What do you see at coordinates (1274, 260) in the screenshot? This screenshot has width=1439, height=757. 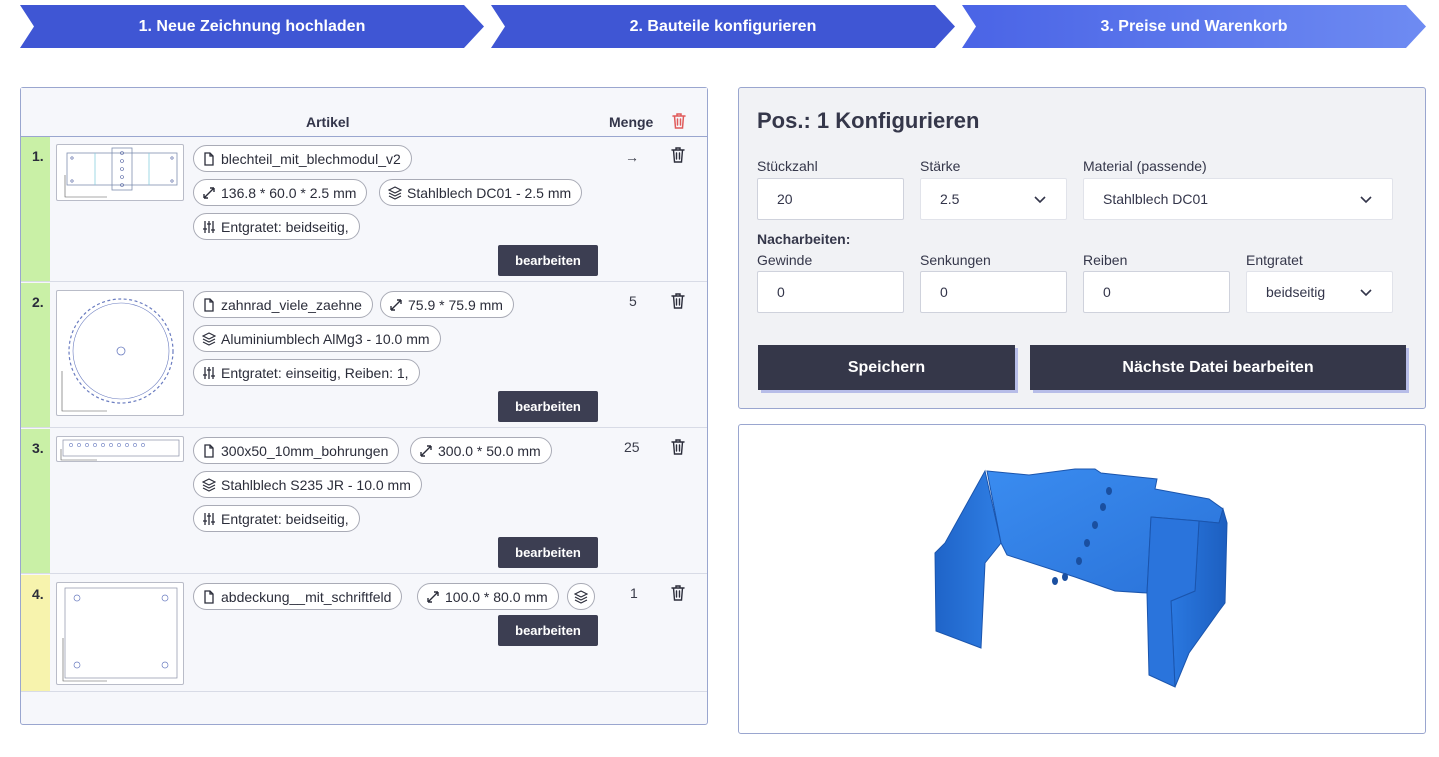 I see `entgratet-label: Entgratet` at bounding box center [1274, 260].